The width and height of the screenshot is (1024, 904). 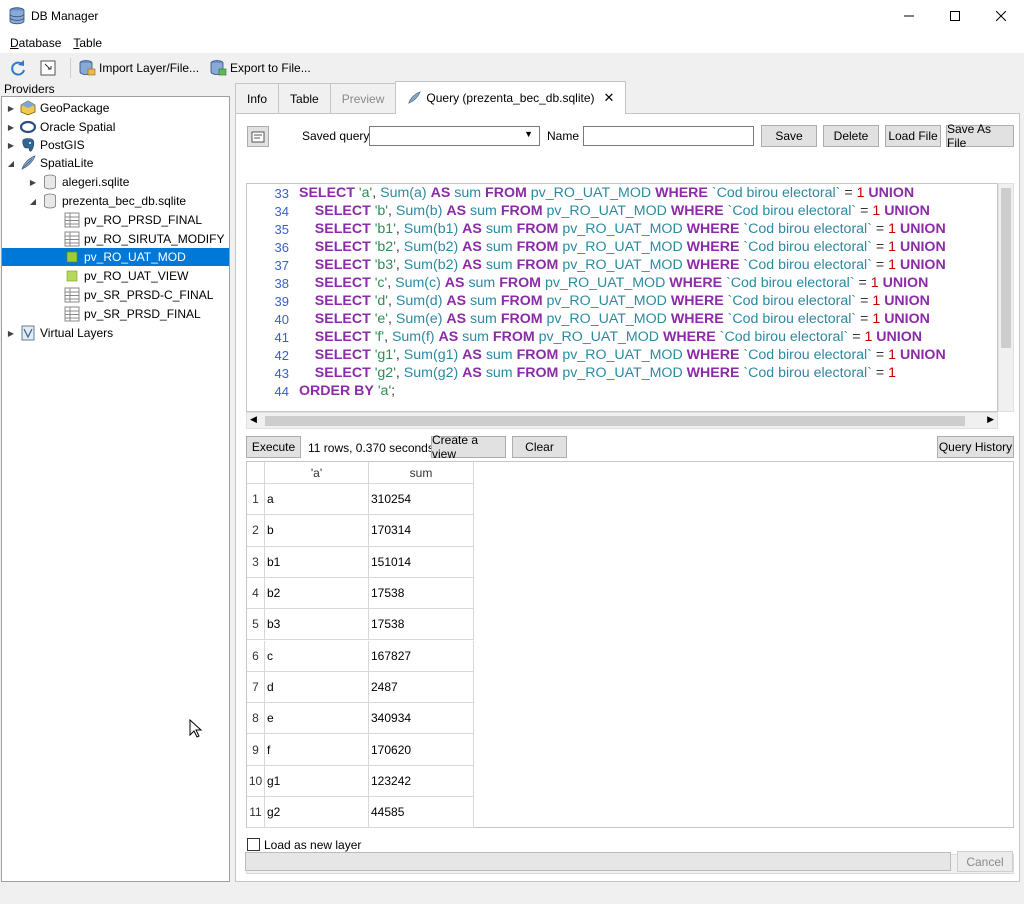 I want to click on tree-item-pv-ro-uat-mod: pv_RO_UAT_MOD, so click(x=115, y=257).